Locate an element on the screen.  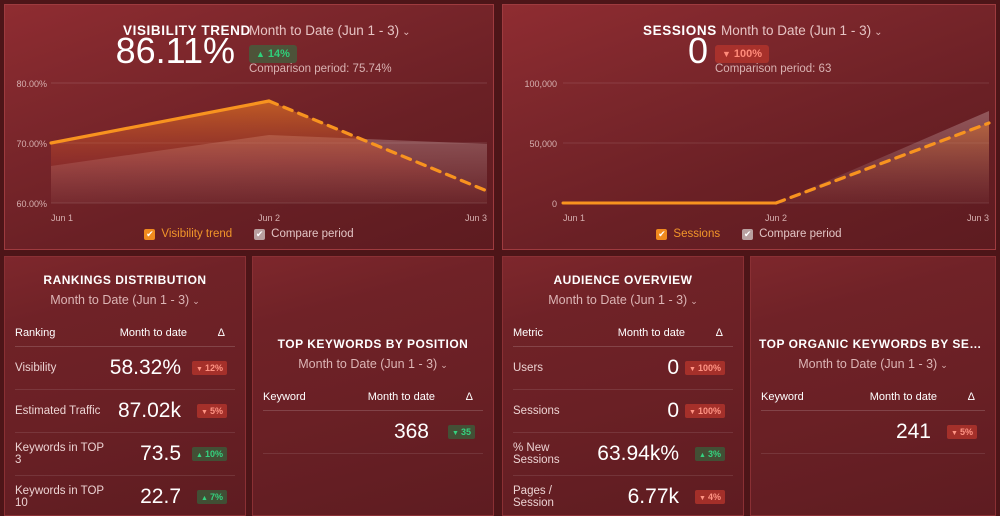
sessions-value: 0 is located at coordinates (697, 50).